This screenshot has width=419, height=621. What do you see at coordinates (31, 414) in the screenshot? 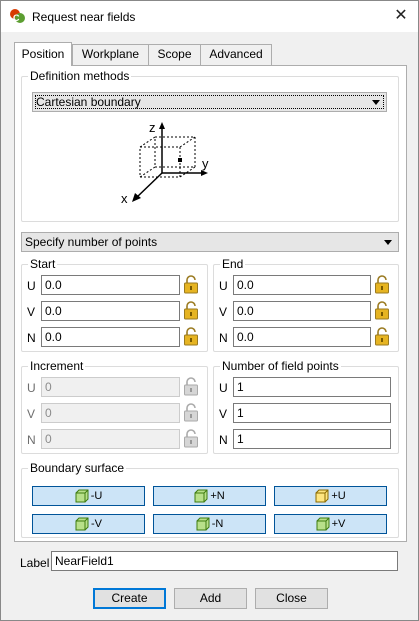
I see `increment-v-label: V` at bounding box center [31, 414].